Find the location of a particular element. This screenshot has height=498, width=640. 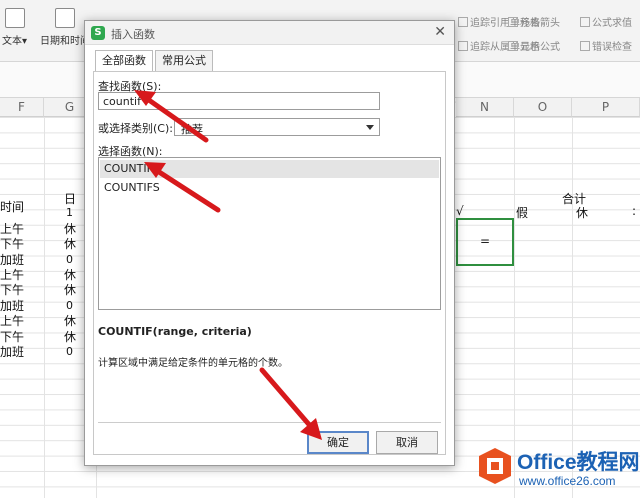

category-label: 或选择类别(C): is located at coordinates (135, 128).